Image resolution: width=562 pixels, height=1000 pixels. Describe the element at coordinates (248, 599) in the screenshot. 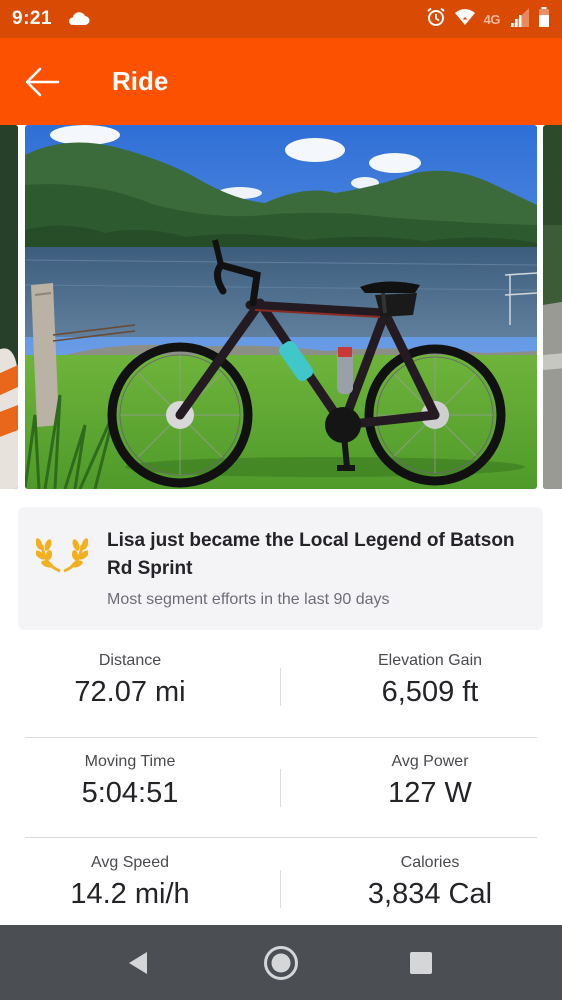

I see `legend-subtitle: Most segment efforts in the last 90 days` at that location.